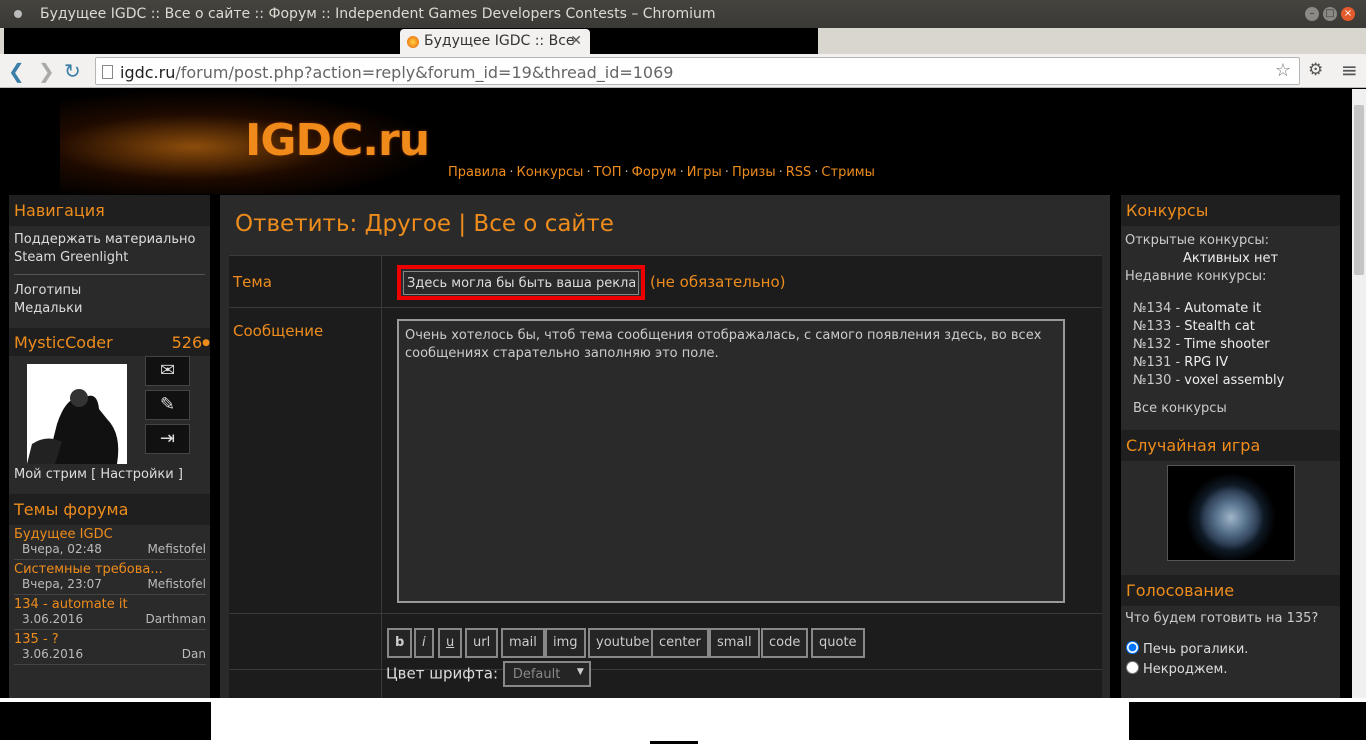  I want to click on site-logo: IGDC.ru, so click(250, 141).